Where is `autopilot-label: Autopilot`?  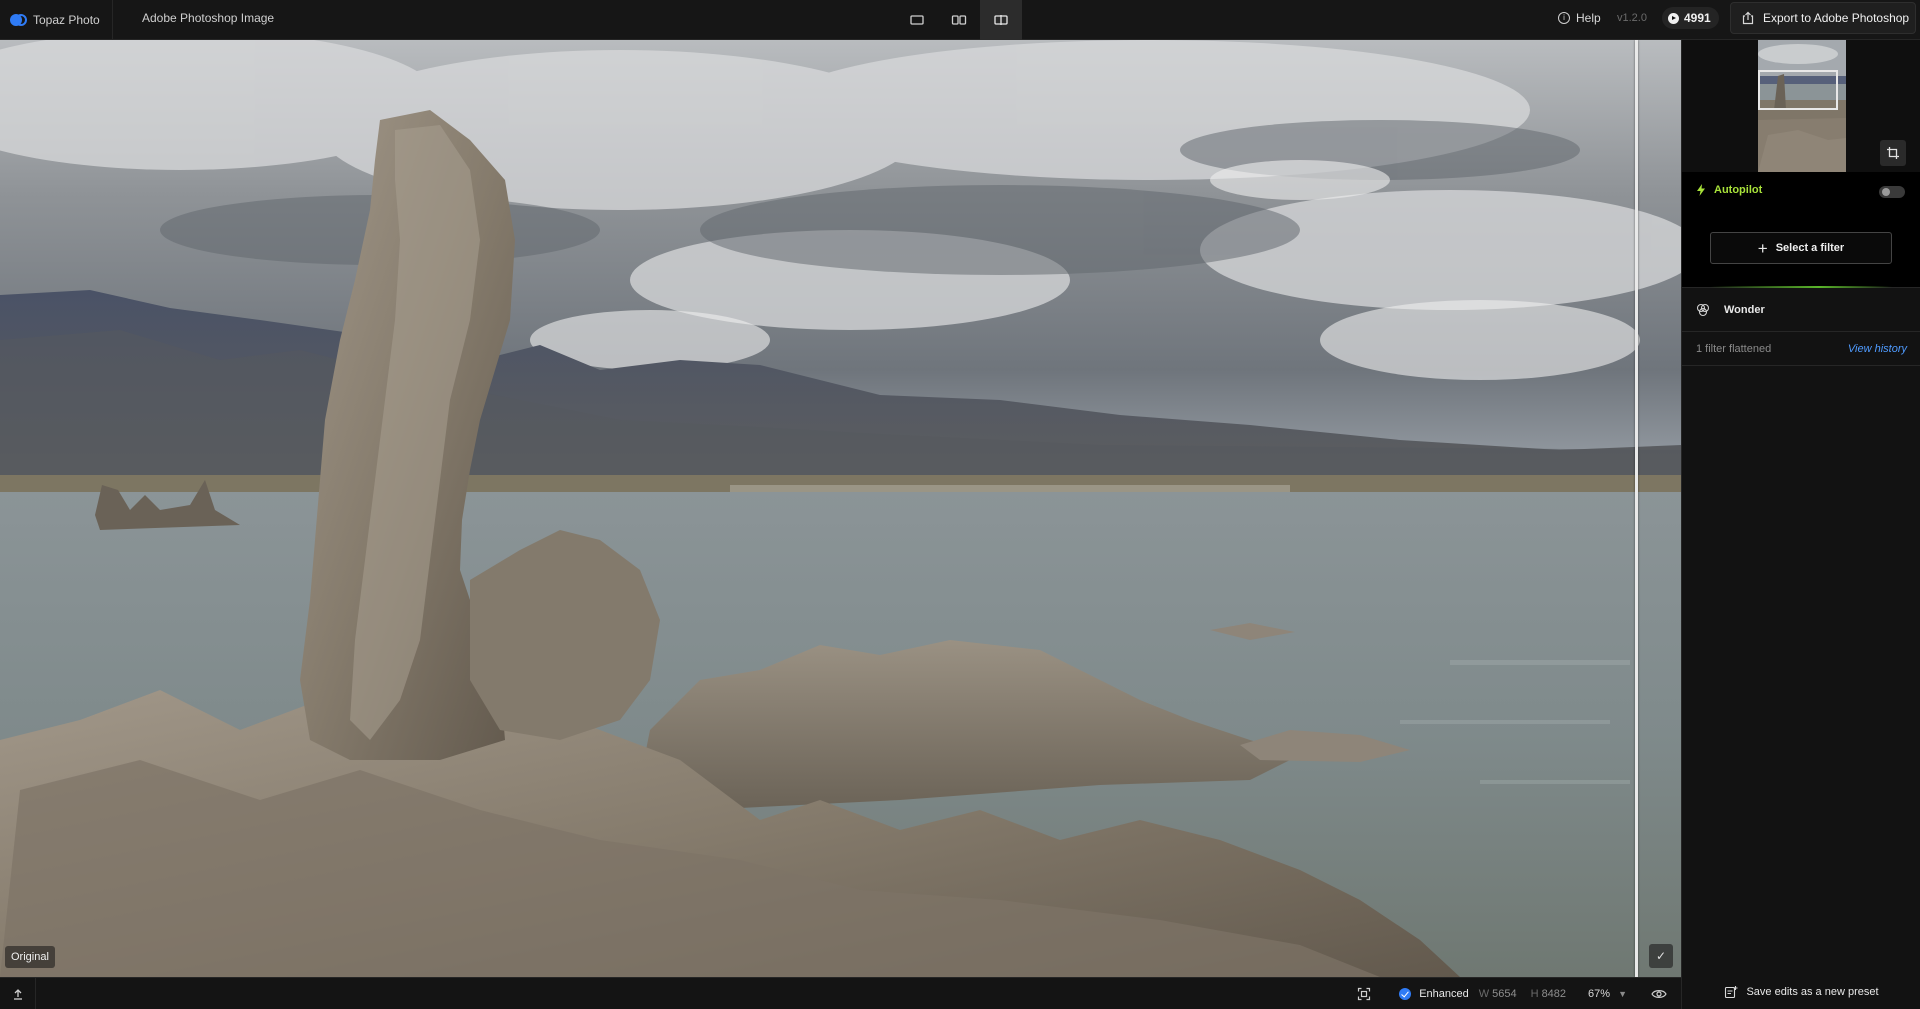 autopilot-label: Autopilot is located at coordinates (1738, 190).